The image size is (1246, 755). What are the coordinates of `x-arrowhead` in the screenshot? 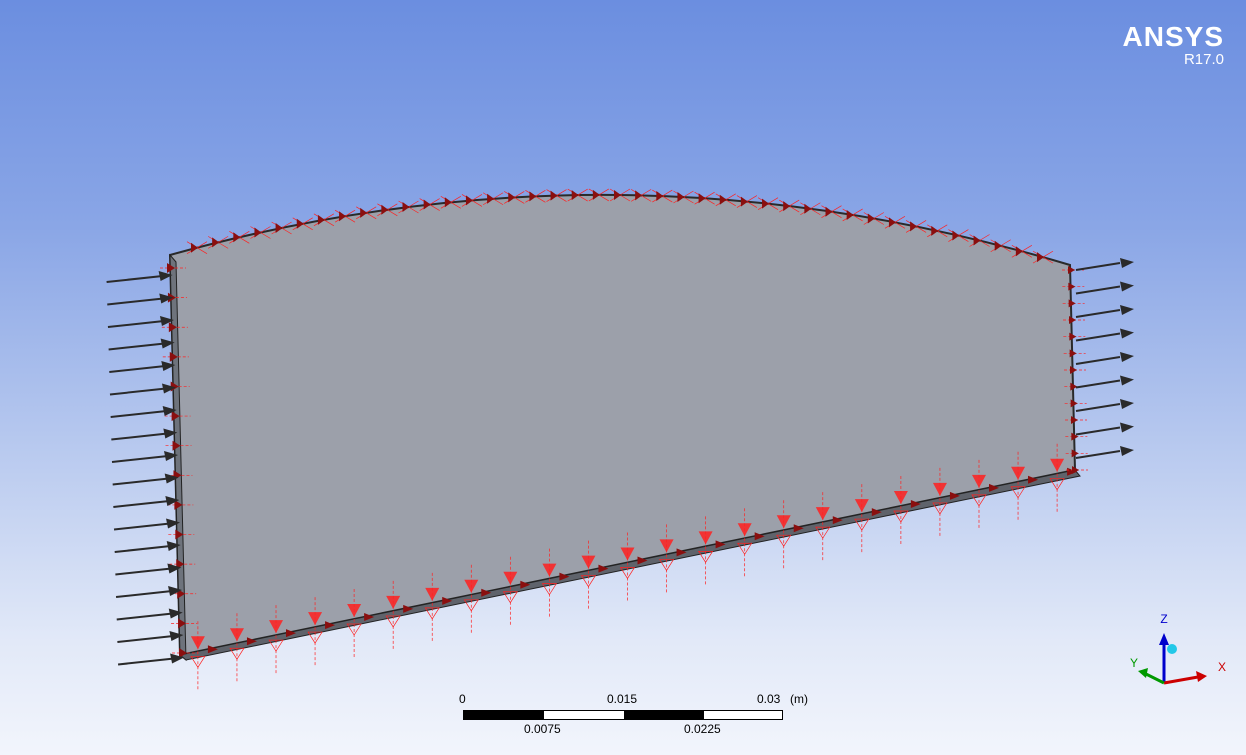 It's located at (1201, 676).